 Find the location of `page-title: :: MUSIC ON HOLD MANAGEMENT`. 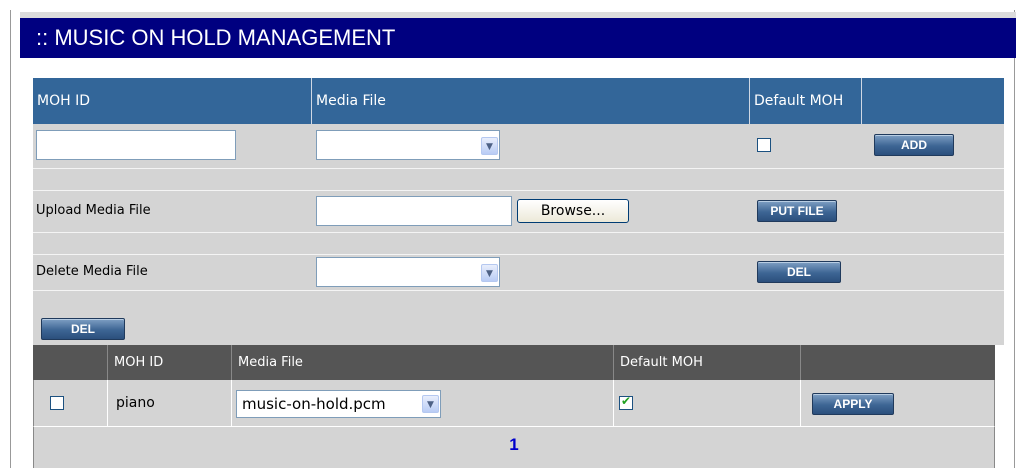

page-title: :: MUSIC ON HOLD MANAGEMENT is located at coordinates (518, 38).